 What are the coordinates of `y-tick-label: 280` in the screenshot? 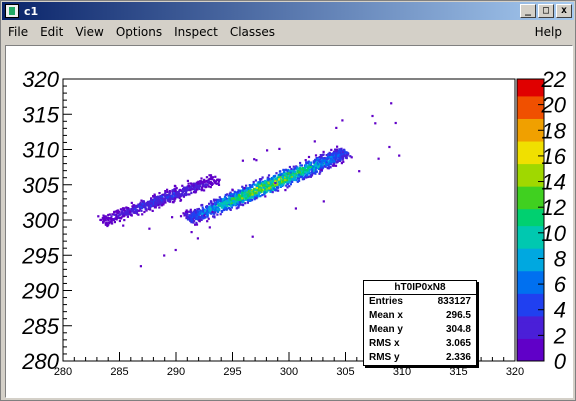 It's located at (40, 361).